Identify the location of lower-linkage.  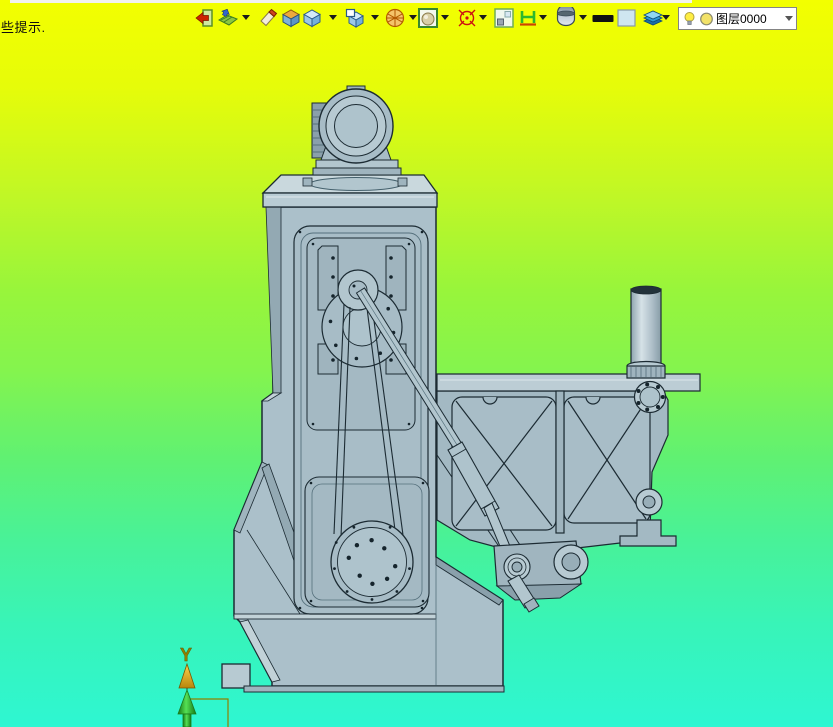
(541, 576).